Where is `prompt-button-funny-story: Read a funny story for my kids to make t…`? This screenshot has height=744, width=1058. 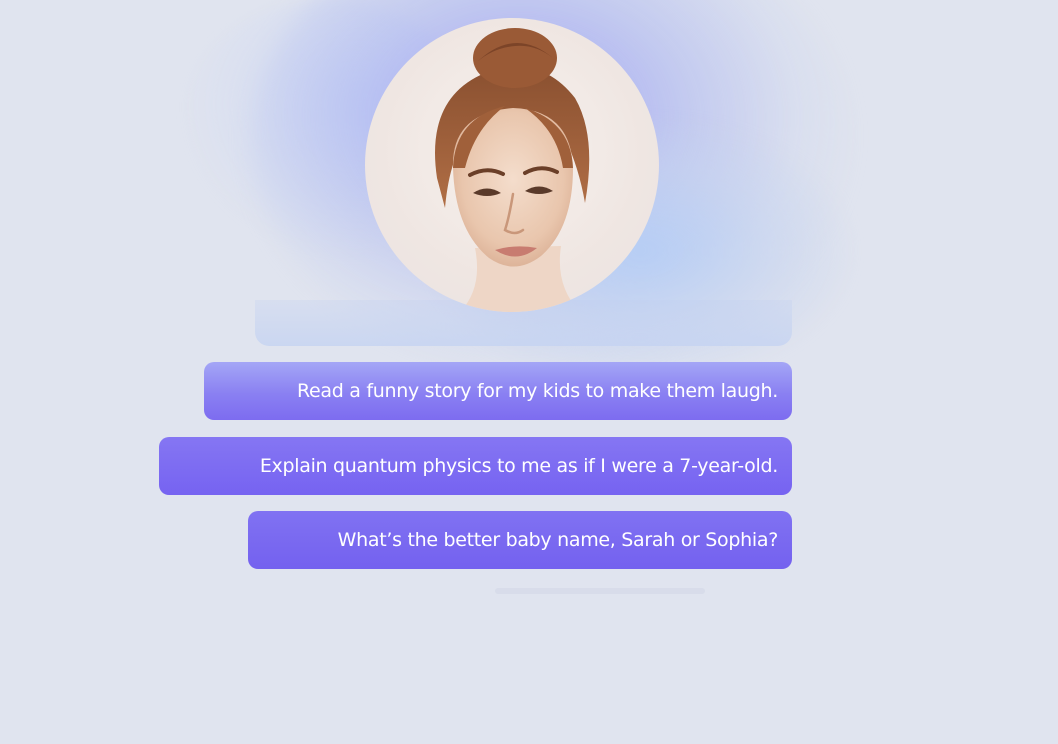
prompt-button-funny-story: Read a funny story for my kids to make t… is located at coordinates (498, 391).